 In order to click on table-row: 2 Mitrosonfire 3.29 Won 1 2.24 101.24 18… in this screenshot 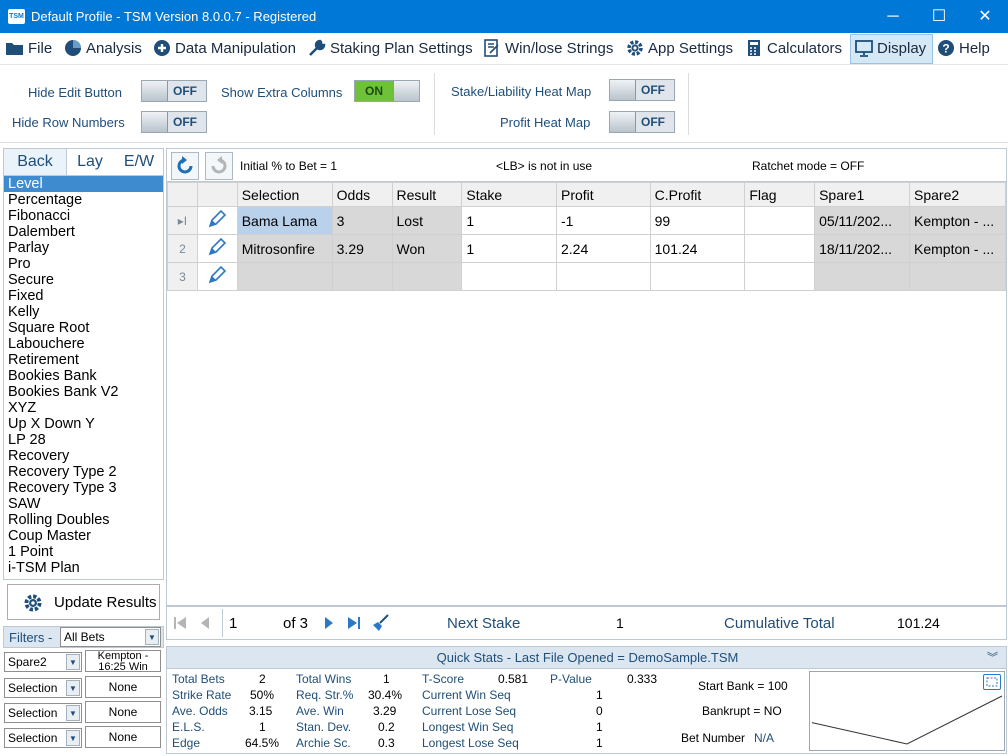, I will do `click(586, 248)`.